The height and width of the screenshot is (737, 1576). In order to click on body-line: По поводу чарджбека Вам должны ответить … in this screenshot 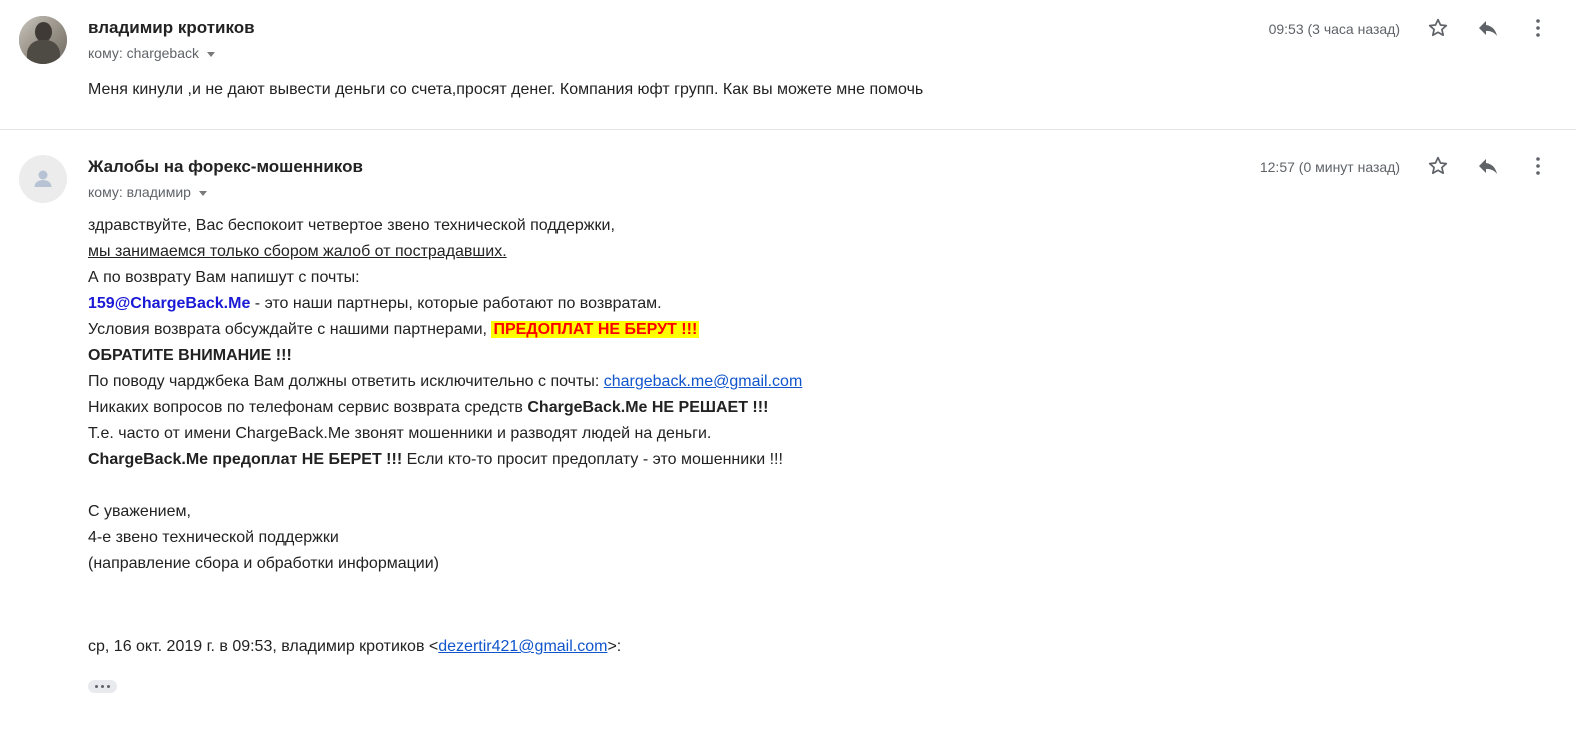, I will do `click(798, 382)`.